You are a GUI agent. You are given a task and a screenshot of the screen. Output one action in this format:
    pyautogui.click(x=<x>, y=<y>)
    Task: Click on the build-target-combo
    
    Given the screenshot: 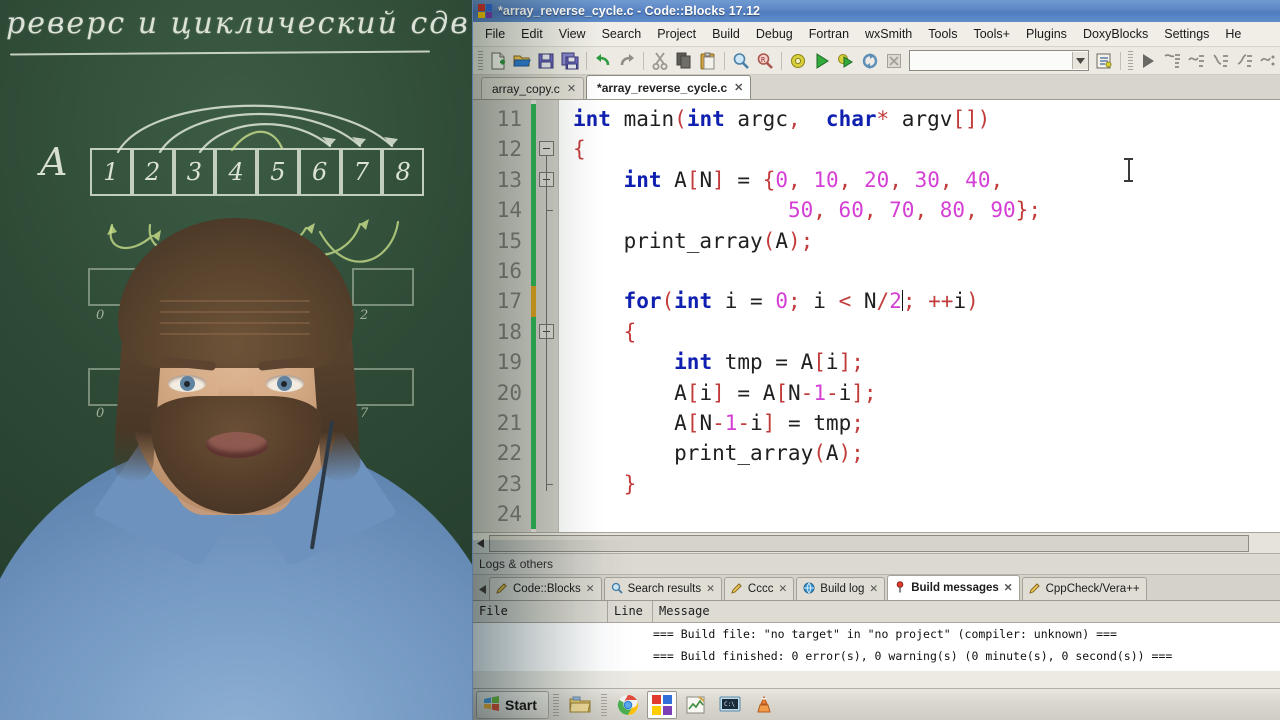 What is the action you would take?
    pyautogui.click(x=999, y=60)
    